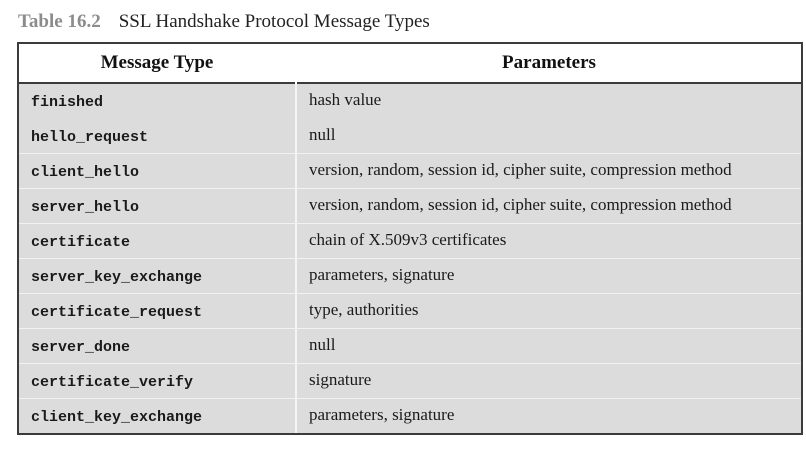 The height and width of the screenshot is (455, 806). Describe the element at coordinates (274, 21) in the screenshot. I see `table-title: SSL Handshake Protocol Message Types` at that location.